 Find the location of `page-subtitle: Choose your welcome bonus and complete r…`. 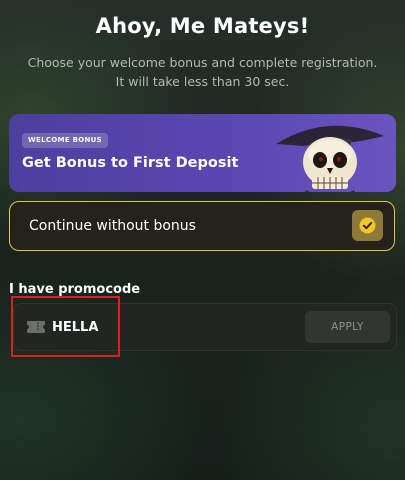

page-subtitle: Choose your welcome bonus and complete r… is located at coordinates (202, 72).